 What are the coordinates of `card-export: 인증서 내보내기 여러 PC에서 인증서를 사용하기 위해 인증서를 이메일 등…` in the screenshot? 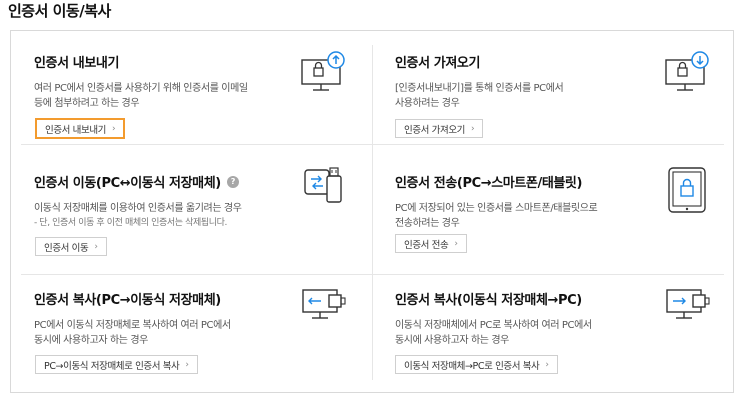 It's located at (184, 81).